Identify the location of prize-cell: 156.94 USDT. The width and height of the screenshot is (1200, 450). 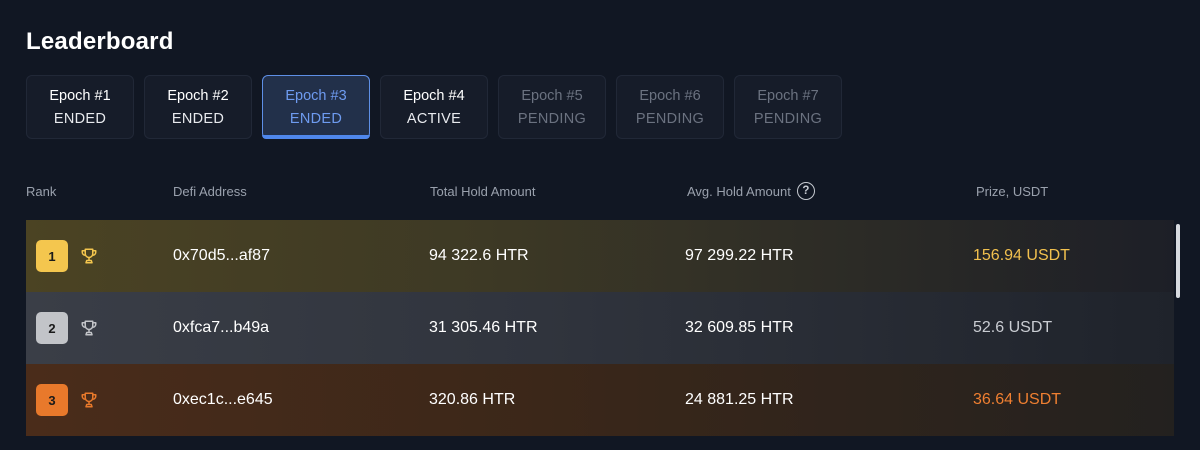
(1021, 255).